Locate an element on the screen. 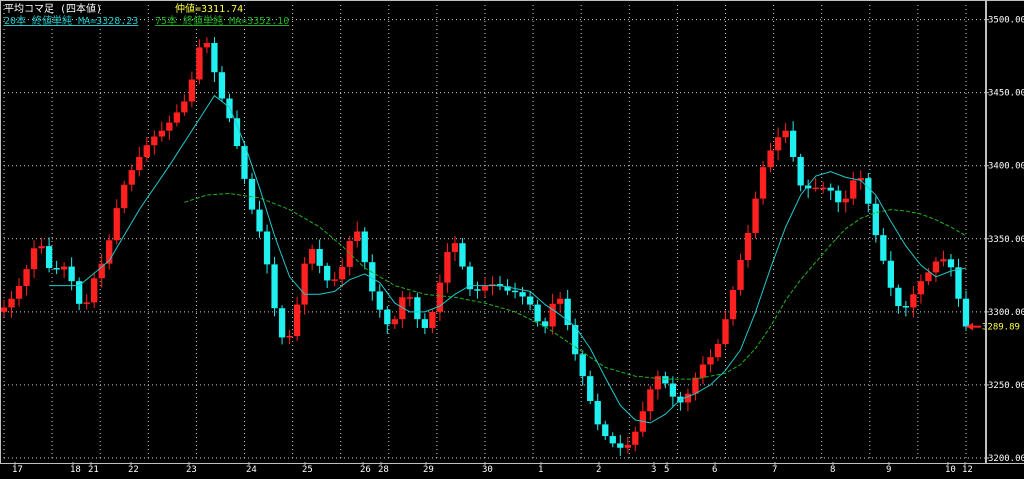 Image resolution: width=1024 pixels, height=479 pixels. x-tick-label: 9 is located at coordinates (888, 470).